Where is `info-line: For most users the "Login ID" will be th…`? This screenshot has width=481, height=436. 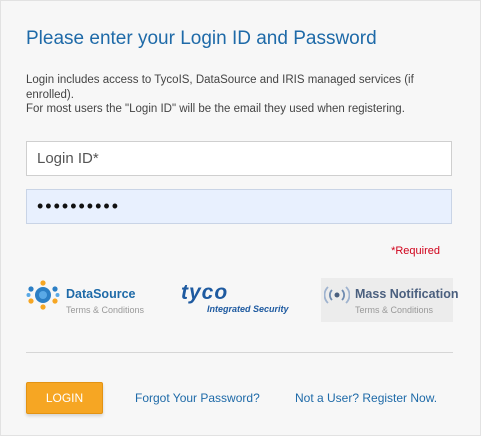 info-line: For most users the "Login ID" will be th… is located at coordinates (215, 109).